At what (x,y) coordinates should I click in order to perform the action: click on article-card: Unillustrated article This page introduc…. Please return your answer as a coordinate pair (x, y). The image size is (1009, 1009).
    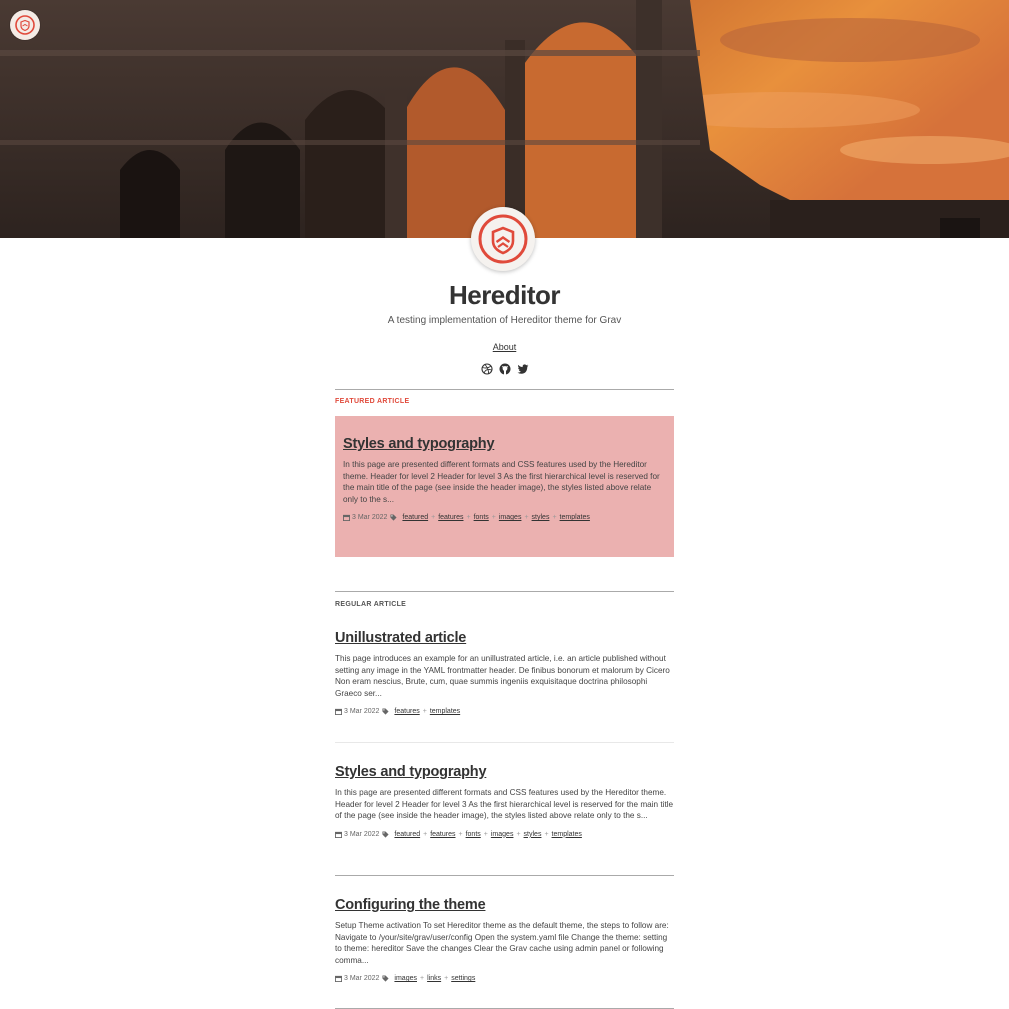
    Looking at the image, I should click on (504, 673).